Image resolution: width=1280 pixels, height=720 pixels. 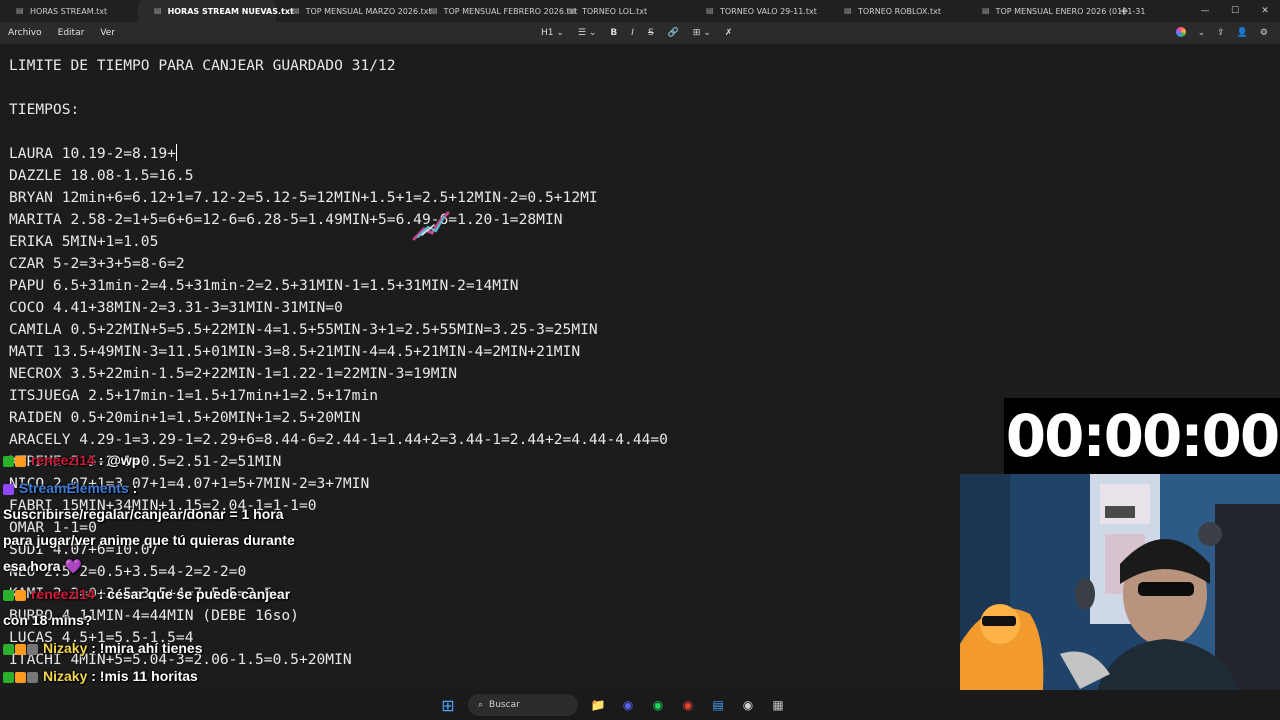 I want to click on chrome-icon: ◉, so click(x=688, y=705).